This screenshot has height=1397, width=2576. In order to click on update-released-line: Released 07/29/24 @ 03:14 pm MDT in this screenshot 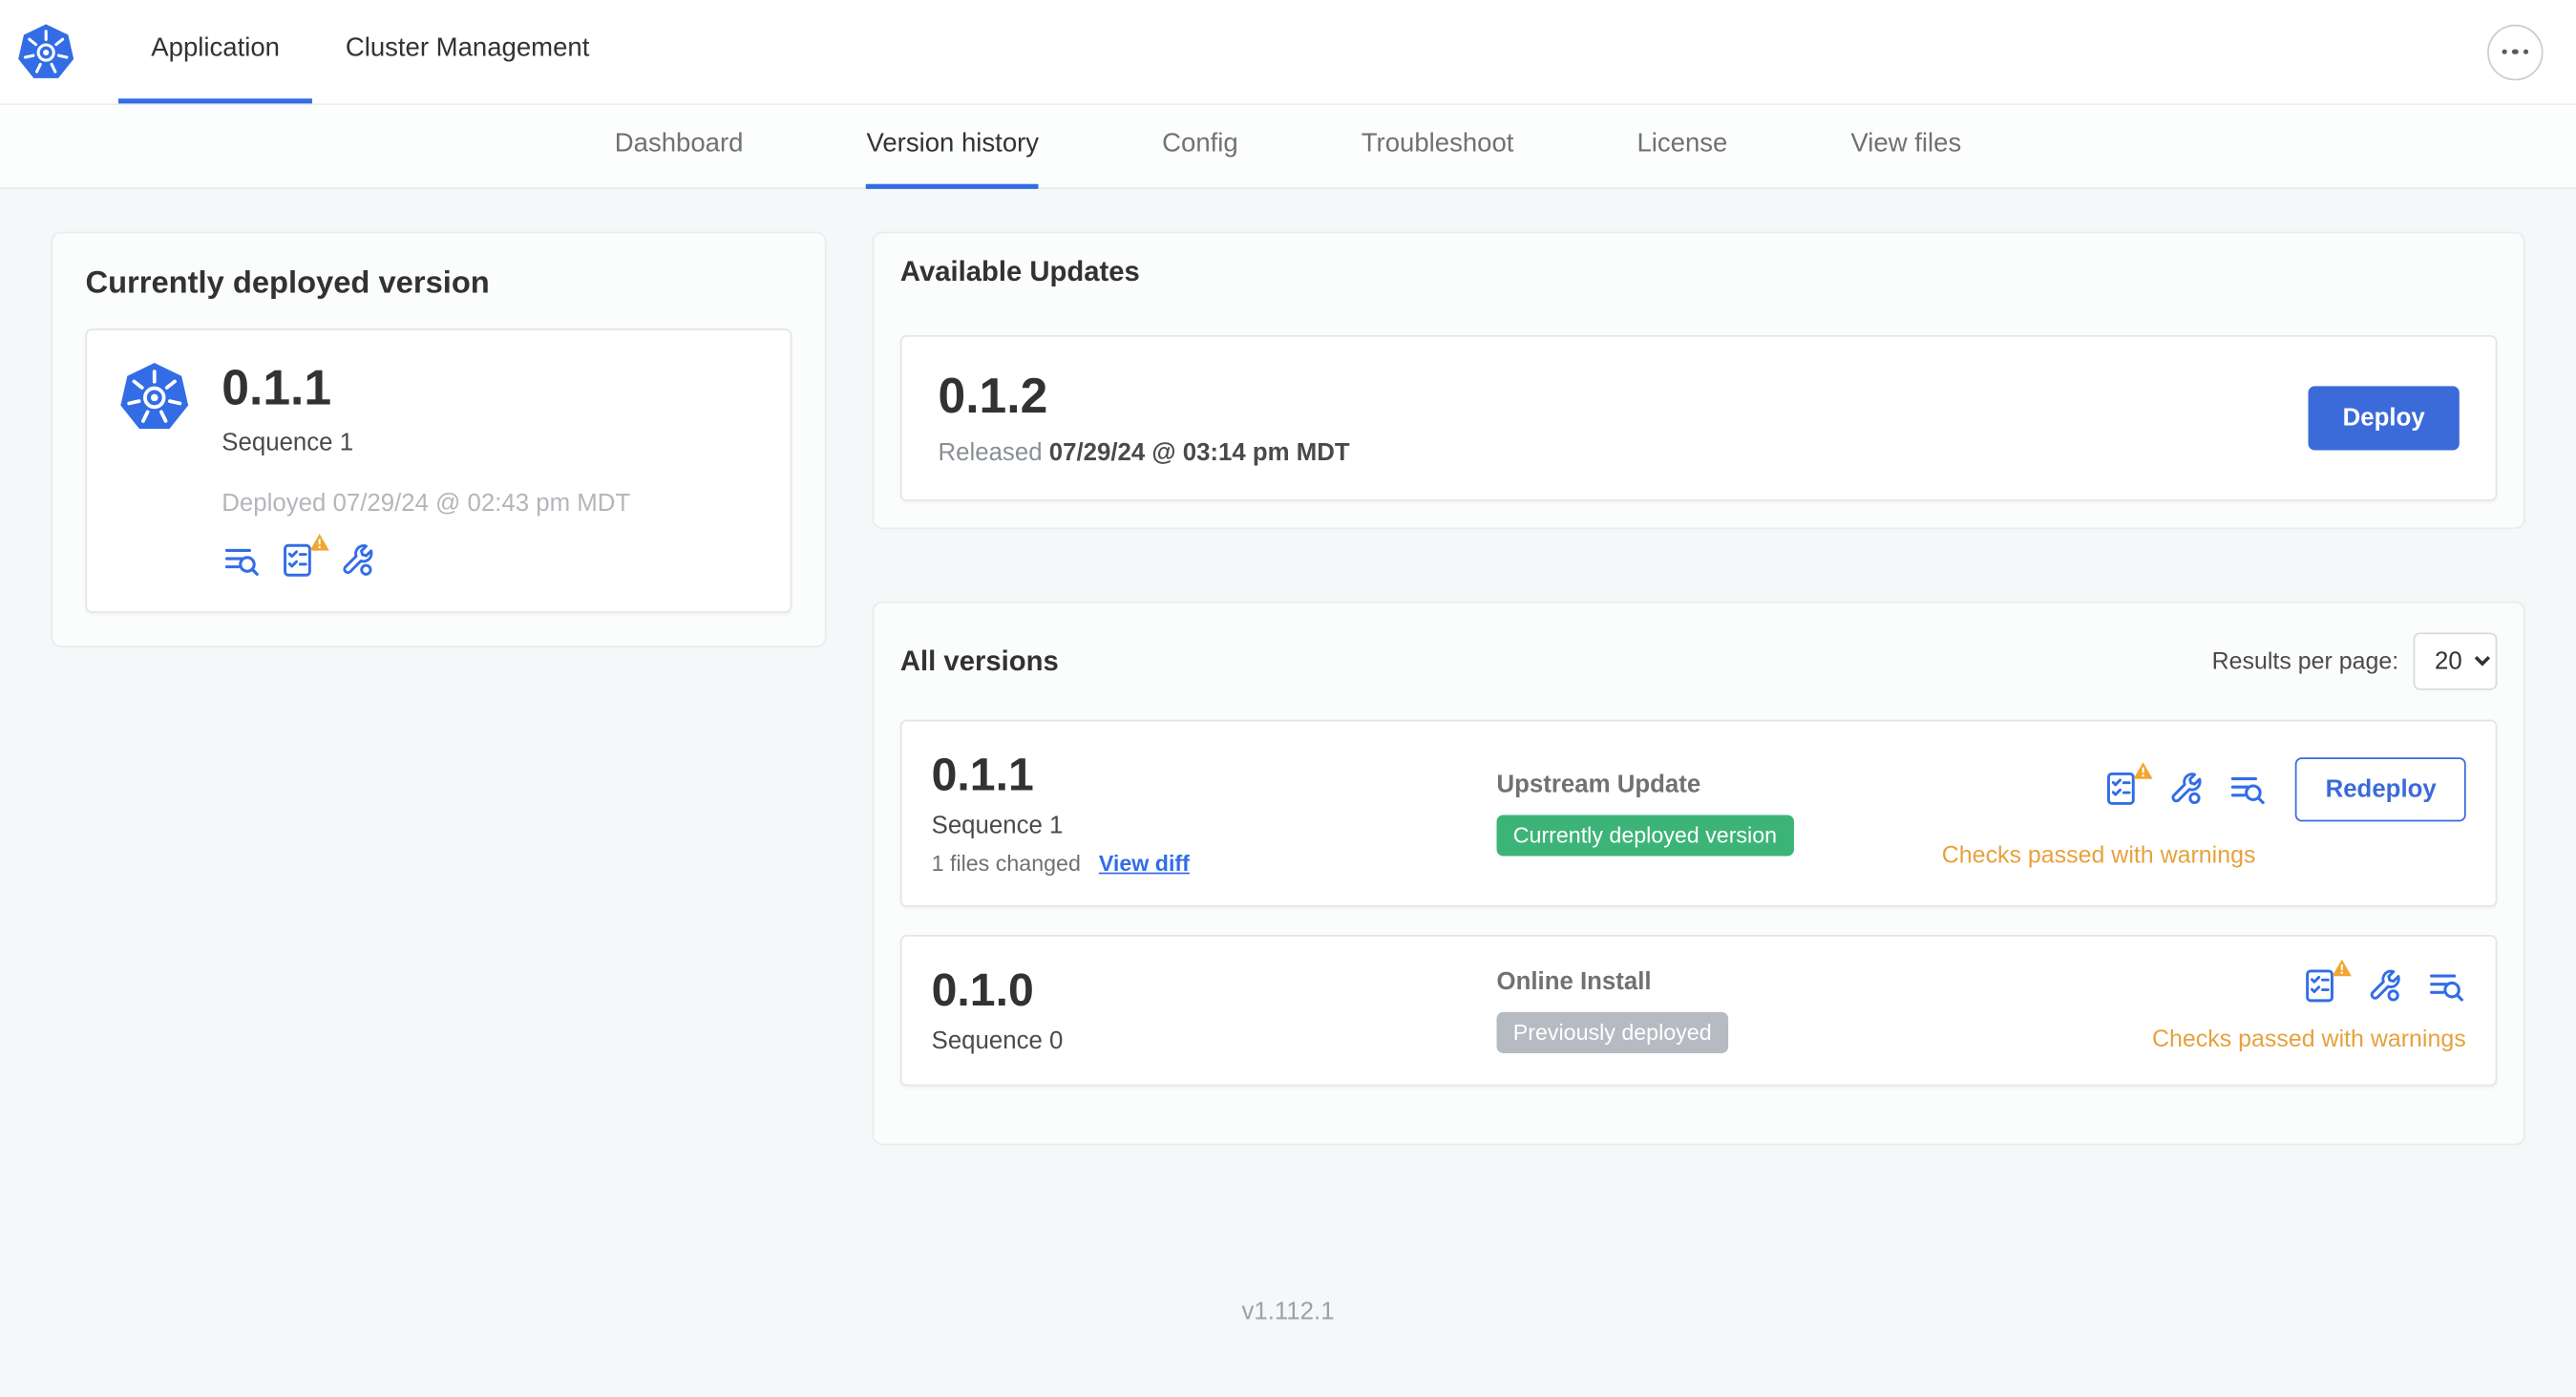, I will do `click(1143, 452)`.